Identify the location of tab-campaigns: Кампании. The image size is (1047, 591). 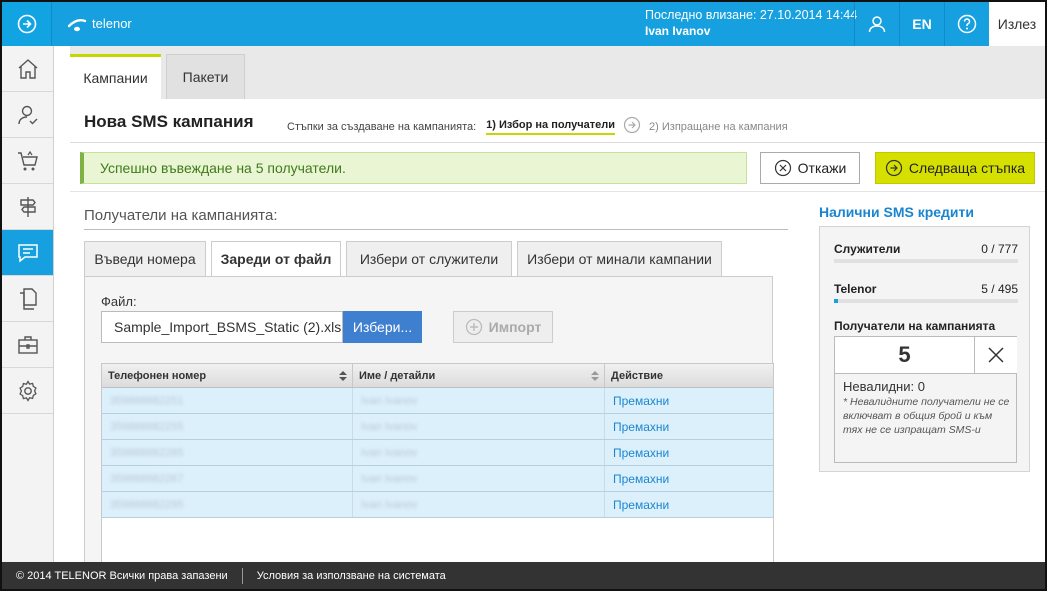
(115, 76).